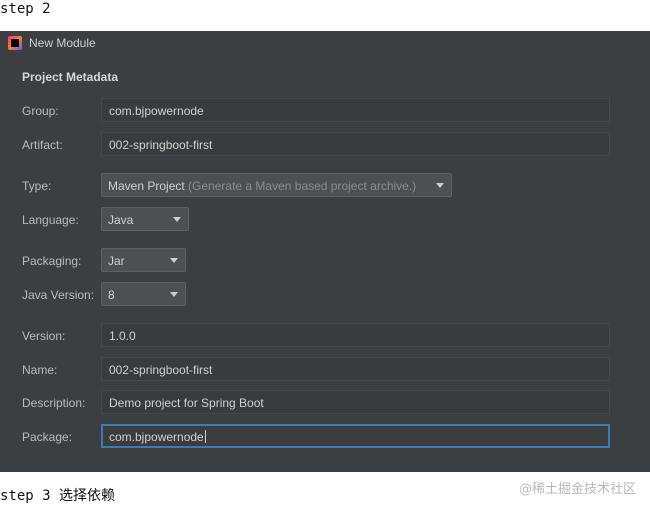 This screenshot has height=508, width=650. What do you see at coordinates (52, 261) in the screenshot?
I see `packaging-label: Packaging:` at bounding box center [52, 261].